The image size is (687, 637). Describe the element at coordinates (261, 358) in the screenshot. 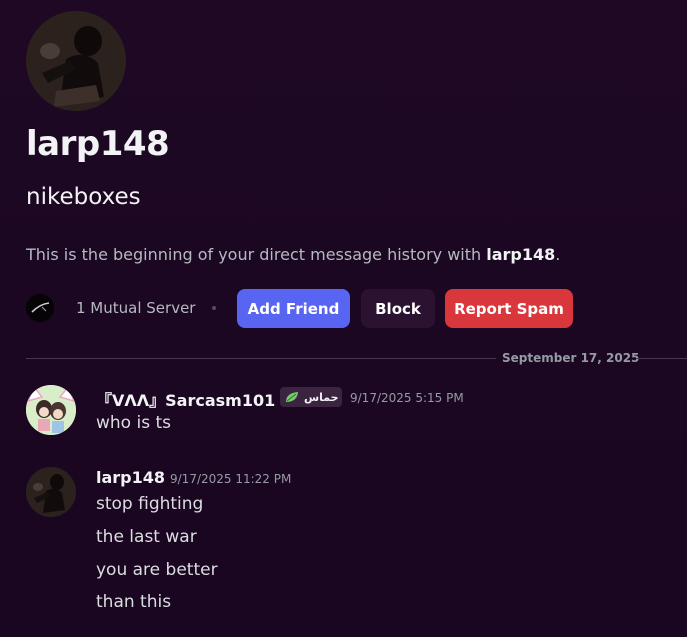

I see `date-divider-line-left` at that location.